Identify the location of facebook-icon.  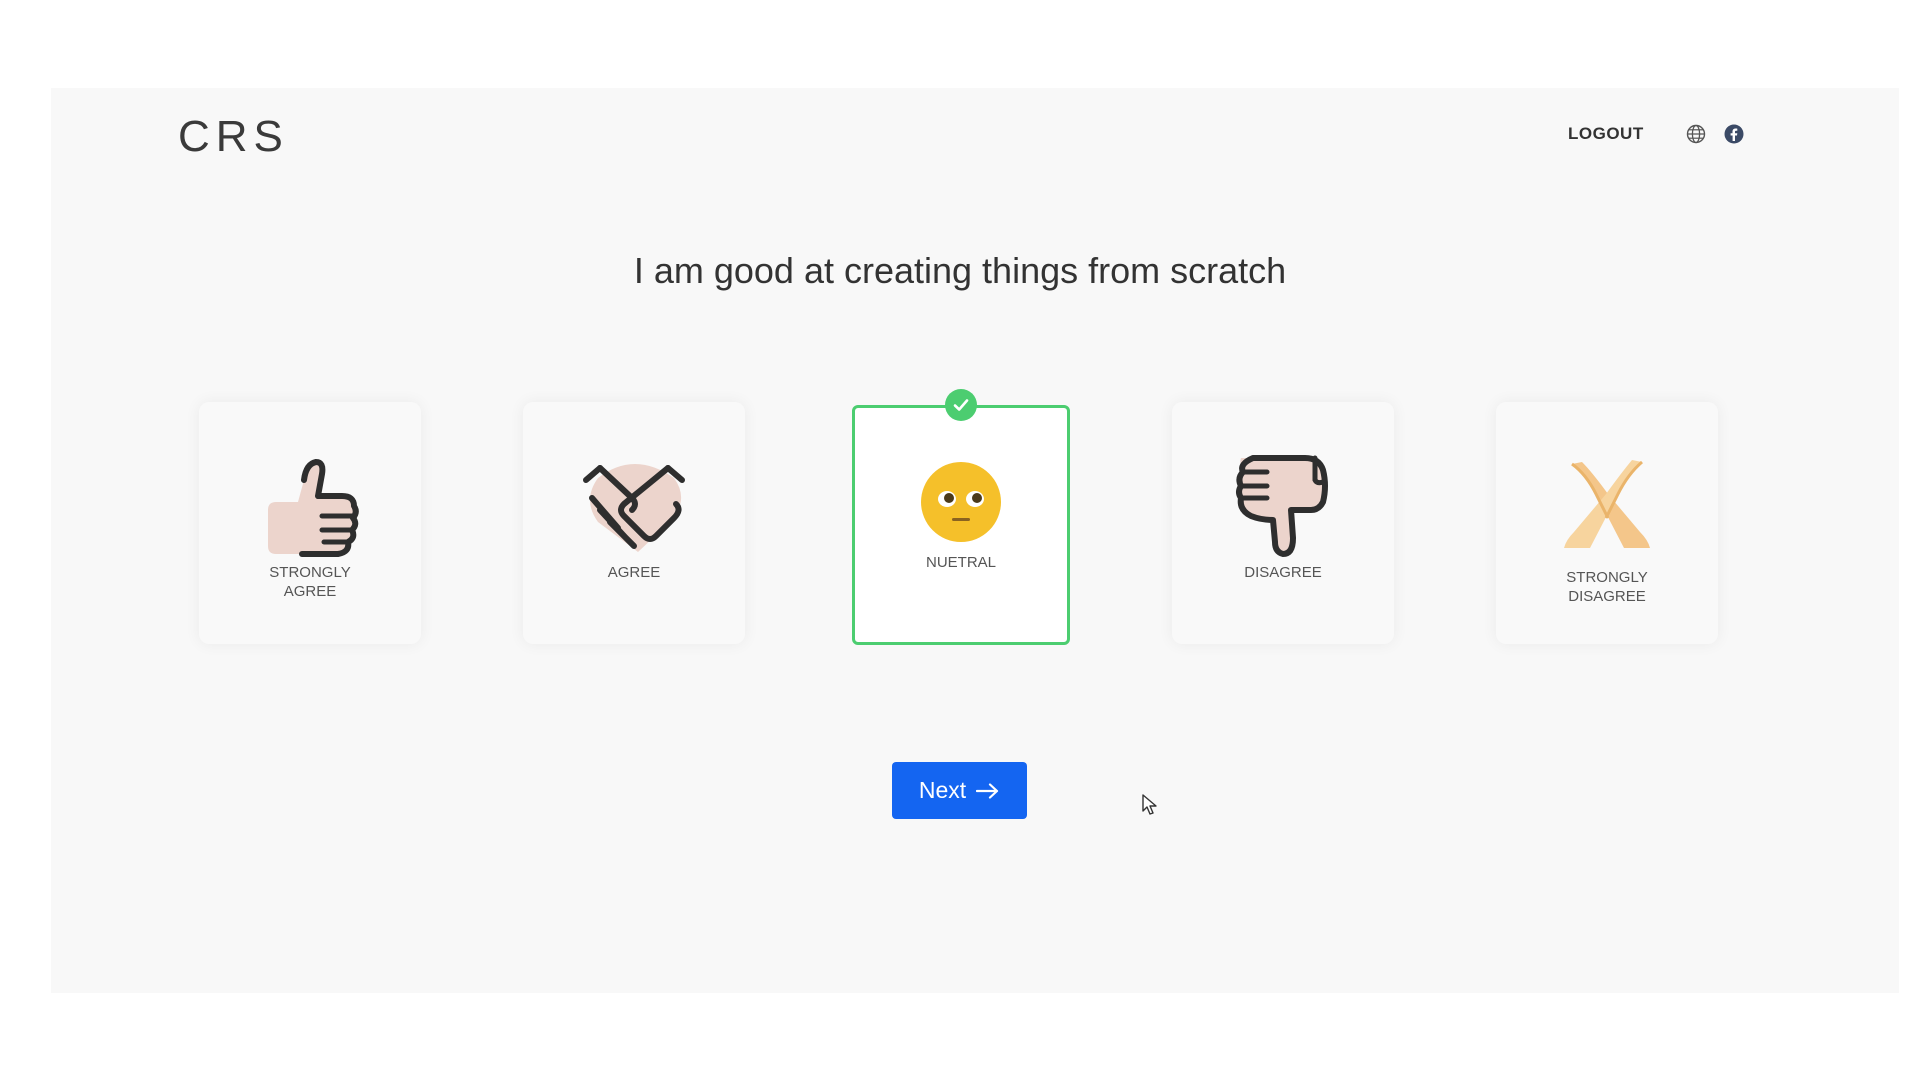
(1734, 134).